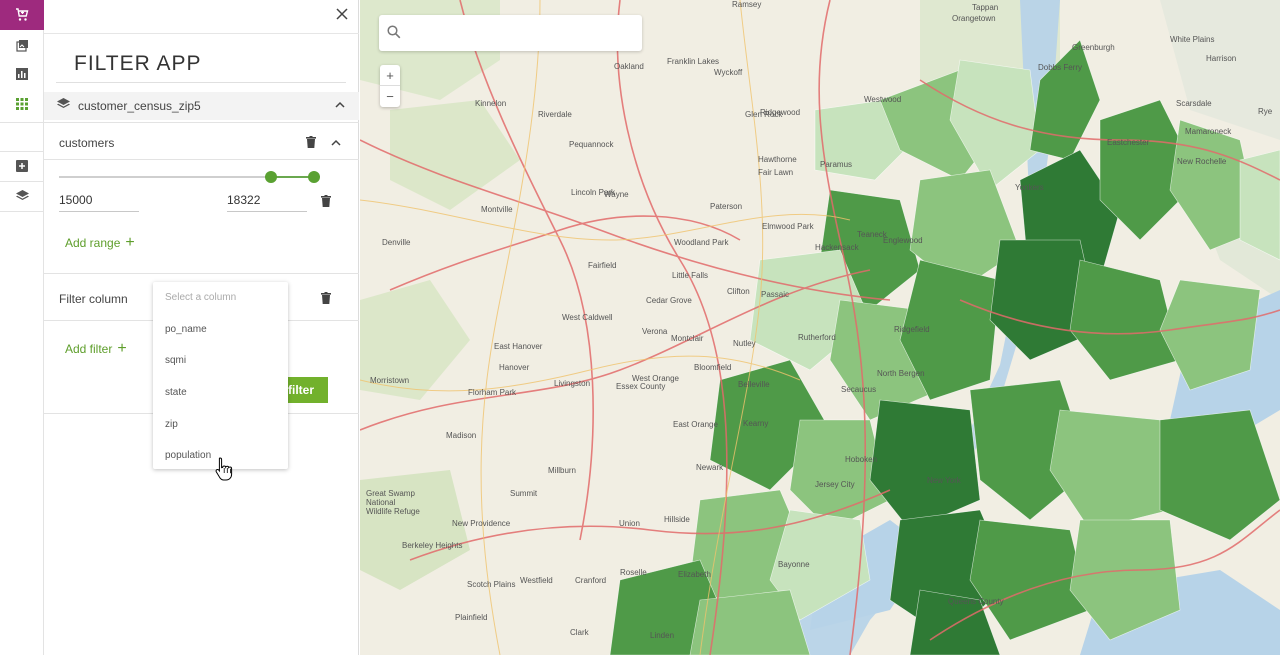 The width and height of the screenshot is (1280, 655). What do you see at coordinates (471, 617) in the screenshot?
I see `map-label: Plainfield` at bounding box center [471, 617].